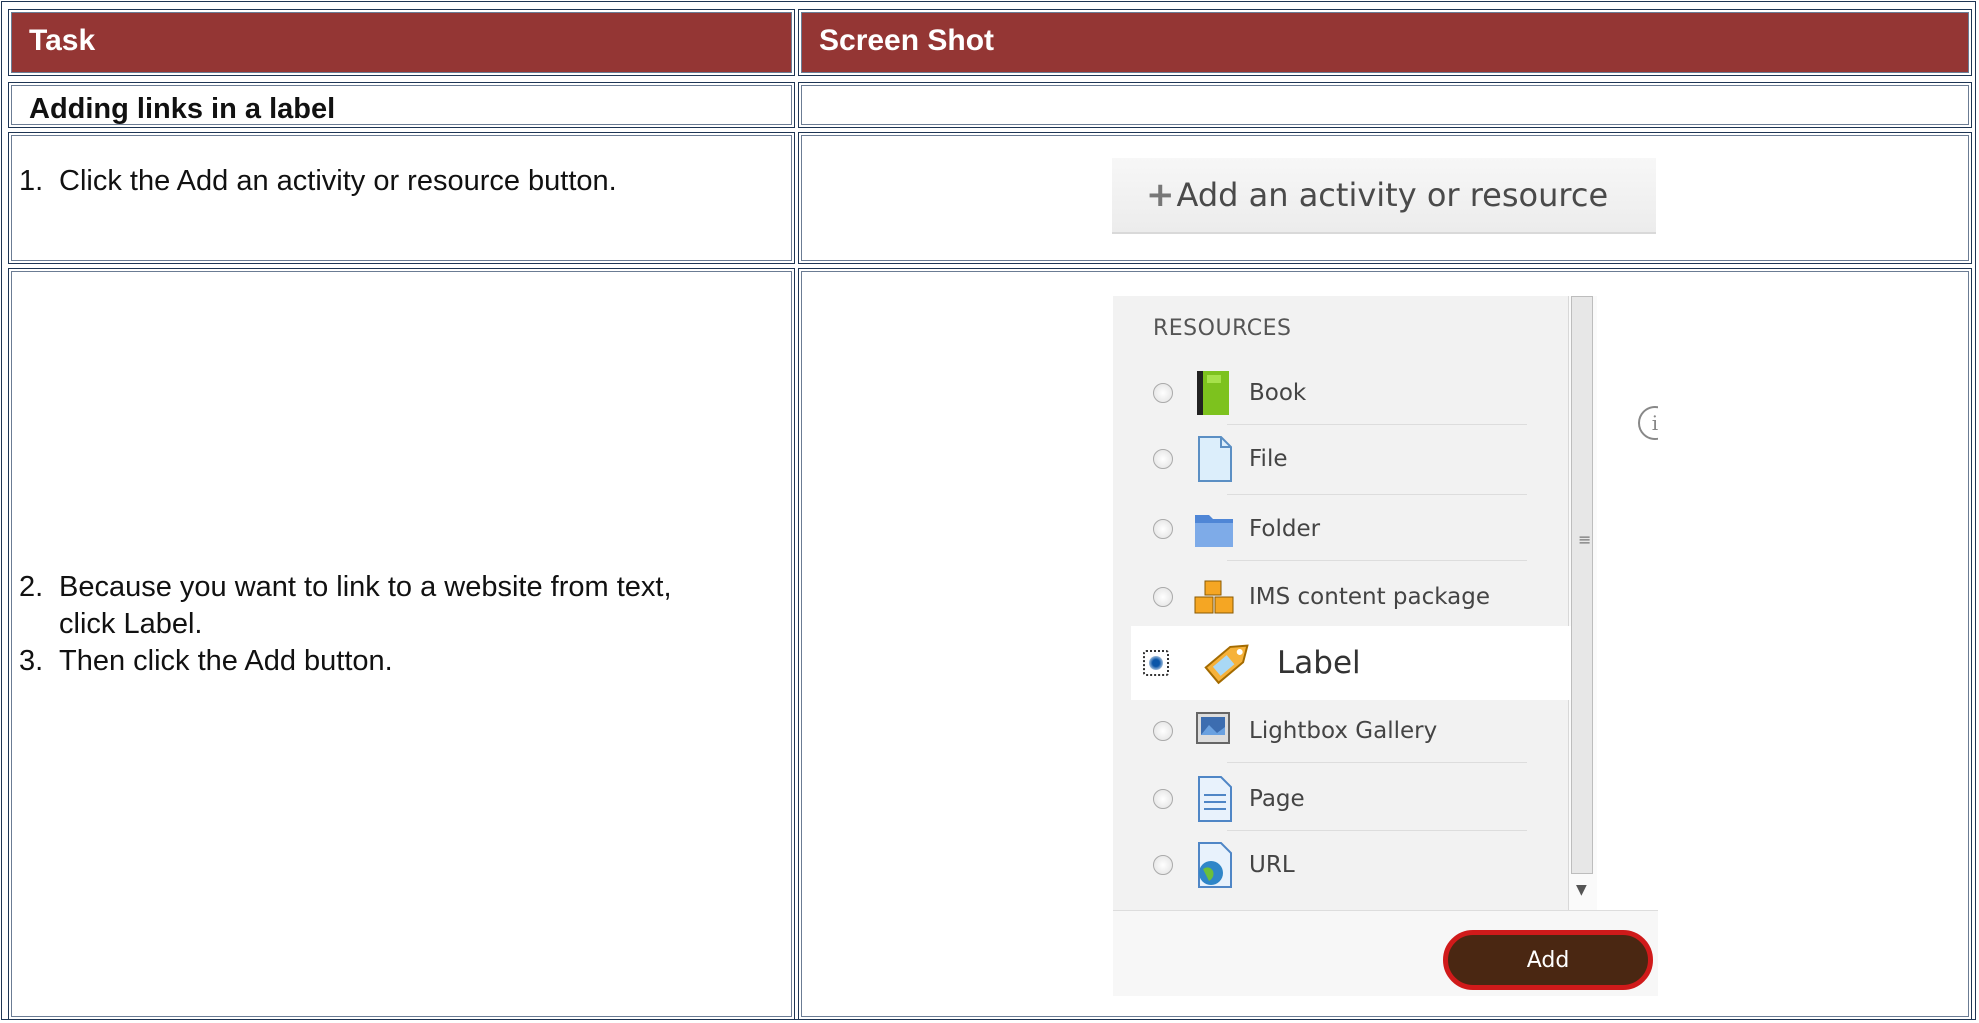 The width and height of the screenshot is (1979, 1023). What do you see at coordinates (1268, 459) in the screenshot?
I see `item-label-file: File` at bounding box center [1268, 459].